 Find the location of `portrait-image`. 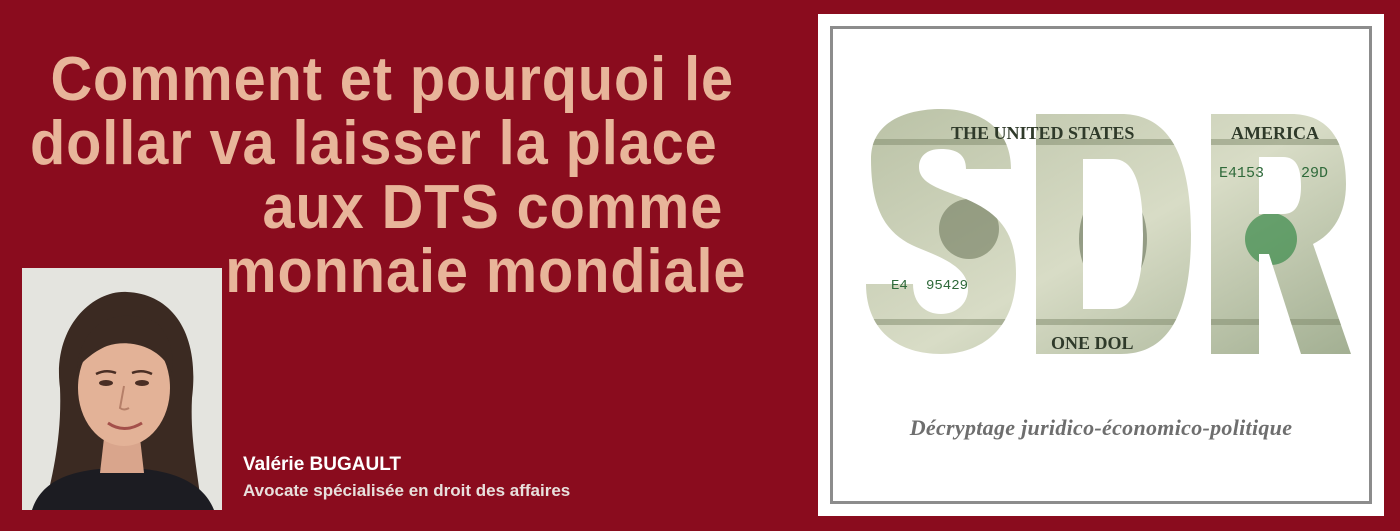

portrait-image is located at coordinates (122, 389).